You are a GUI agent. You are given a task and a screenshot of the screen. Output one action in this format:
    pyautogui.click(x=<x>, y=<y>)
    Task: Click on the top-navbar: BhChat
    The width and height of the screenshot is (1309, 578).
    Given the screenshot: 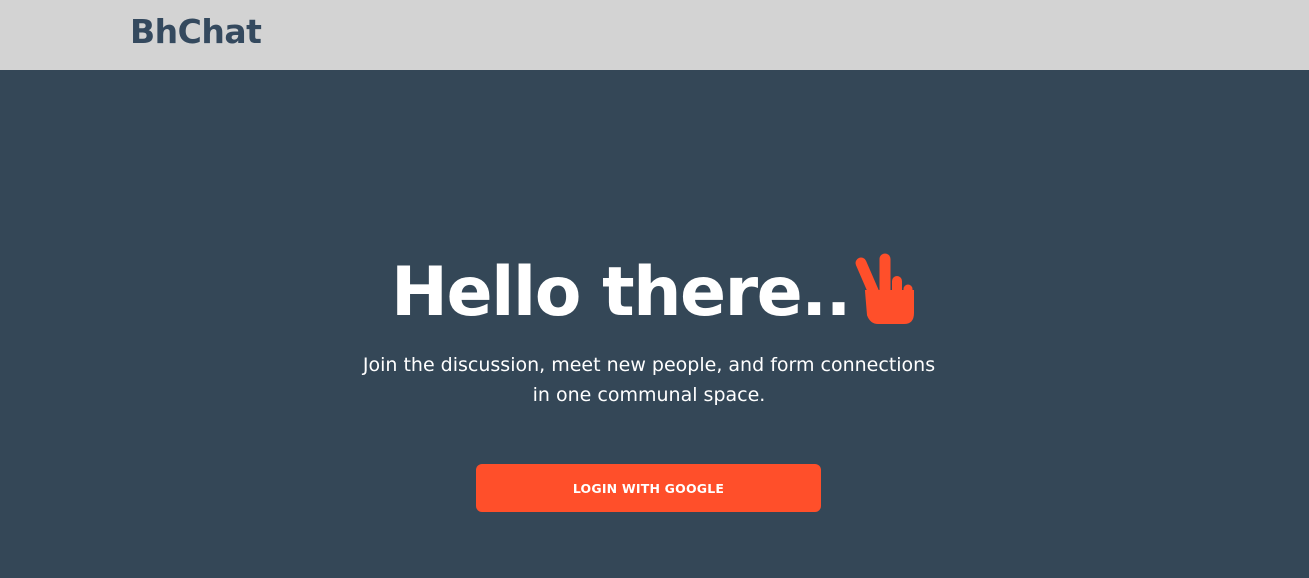 What is the action you would take?
    pyautogui.click(x=654, y=35)
    